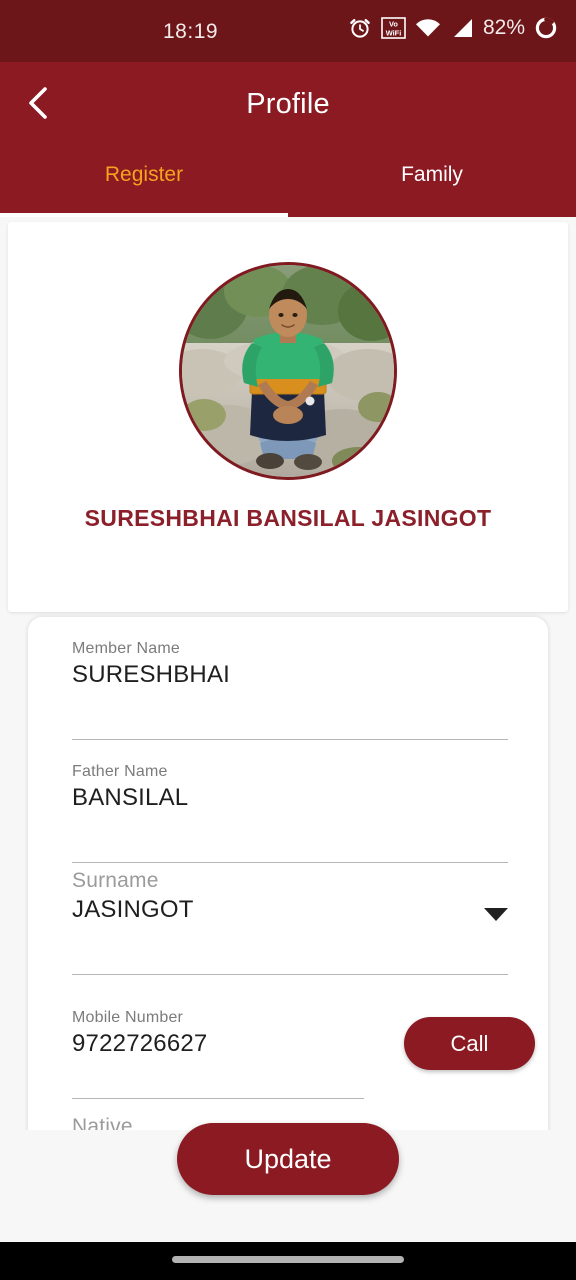 The height and width of the screenshot is (1280, 576). I want to click on profile-name: SURESHBHAI BANSILAL JASINGOT, so click(288, 518).